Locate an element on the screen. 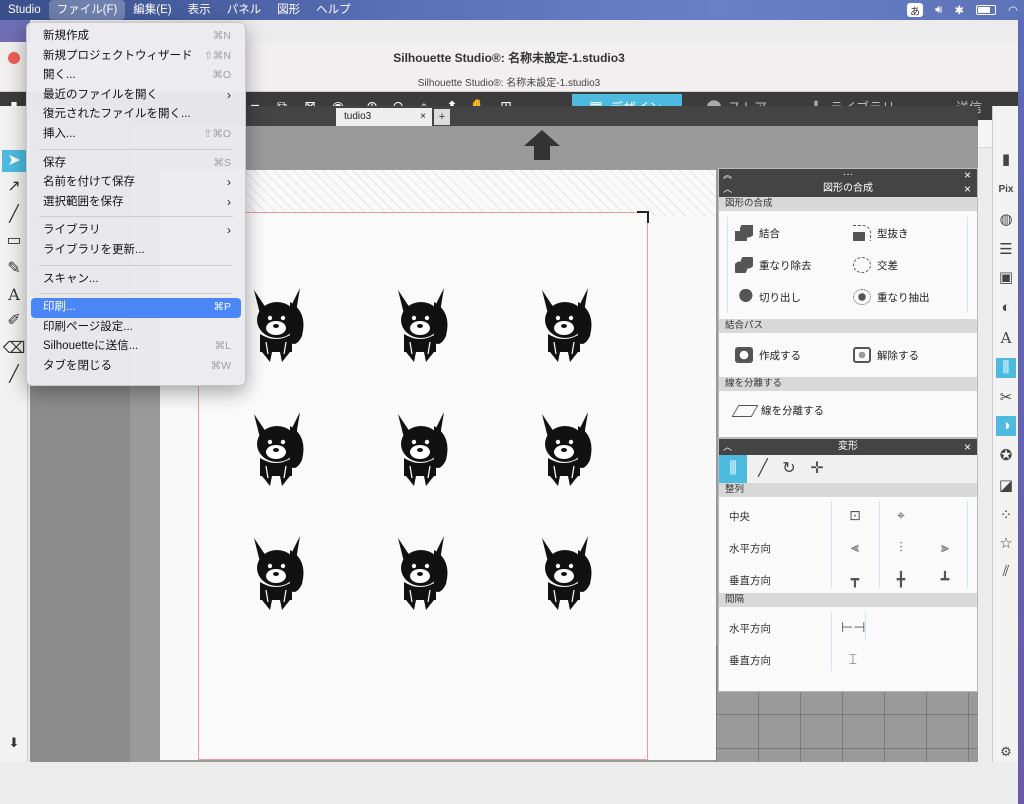 The height and width of the screenshot is (804, 1024). text-style-icon: A is located at coordinates (1006, 338).